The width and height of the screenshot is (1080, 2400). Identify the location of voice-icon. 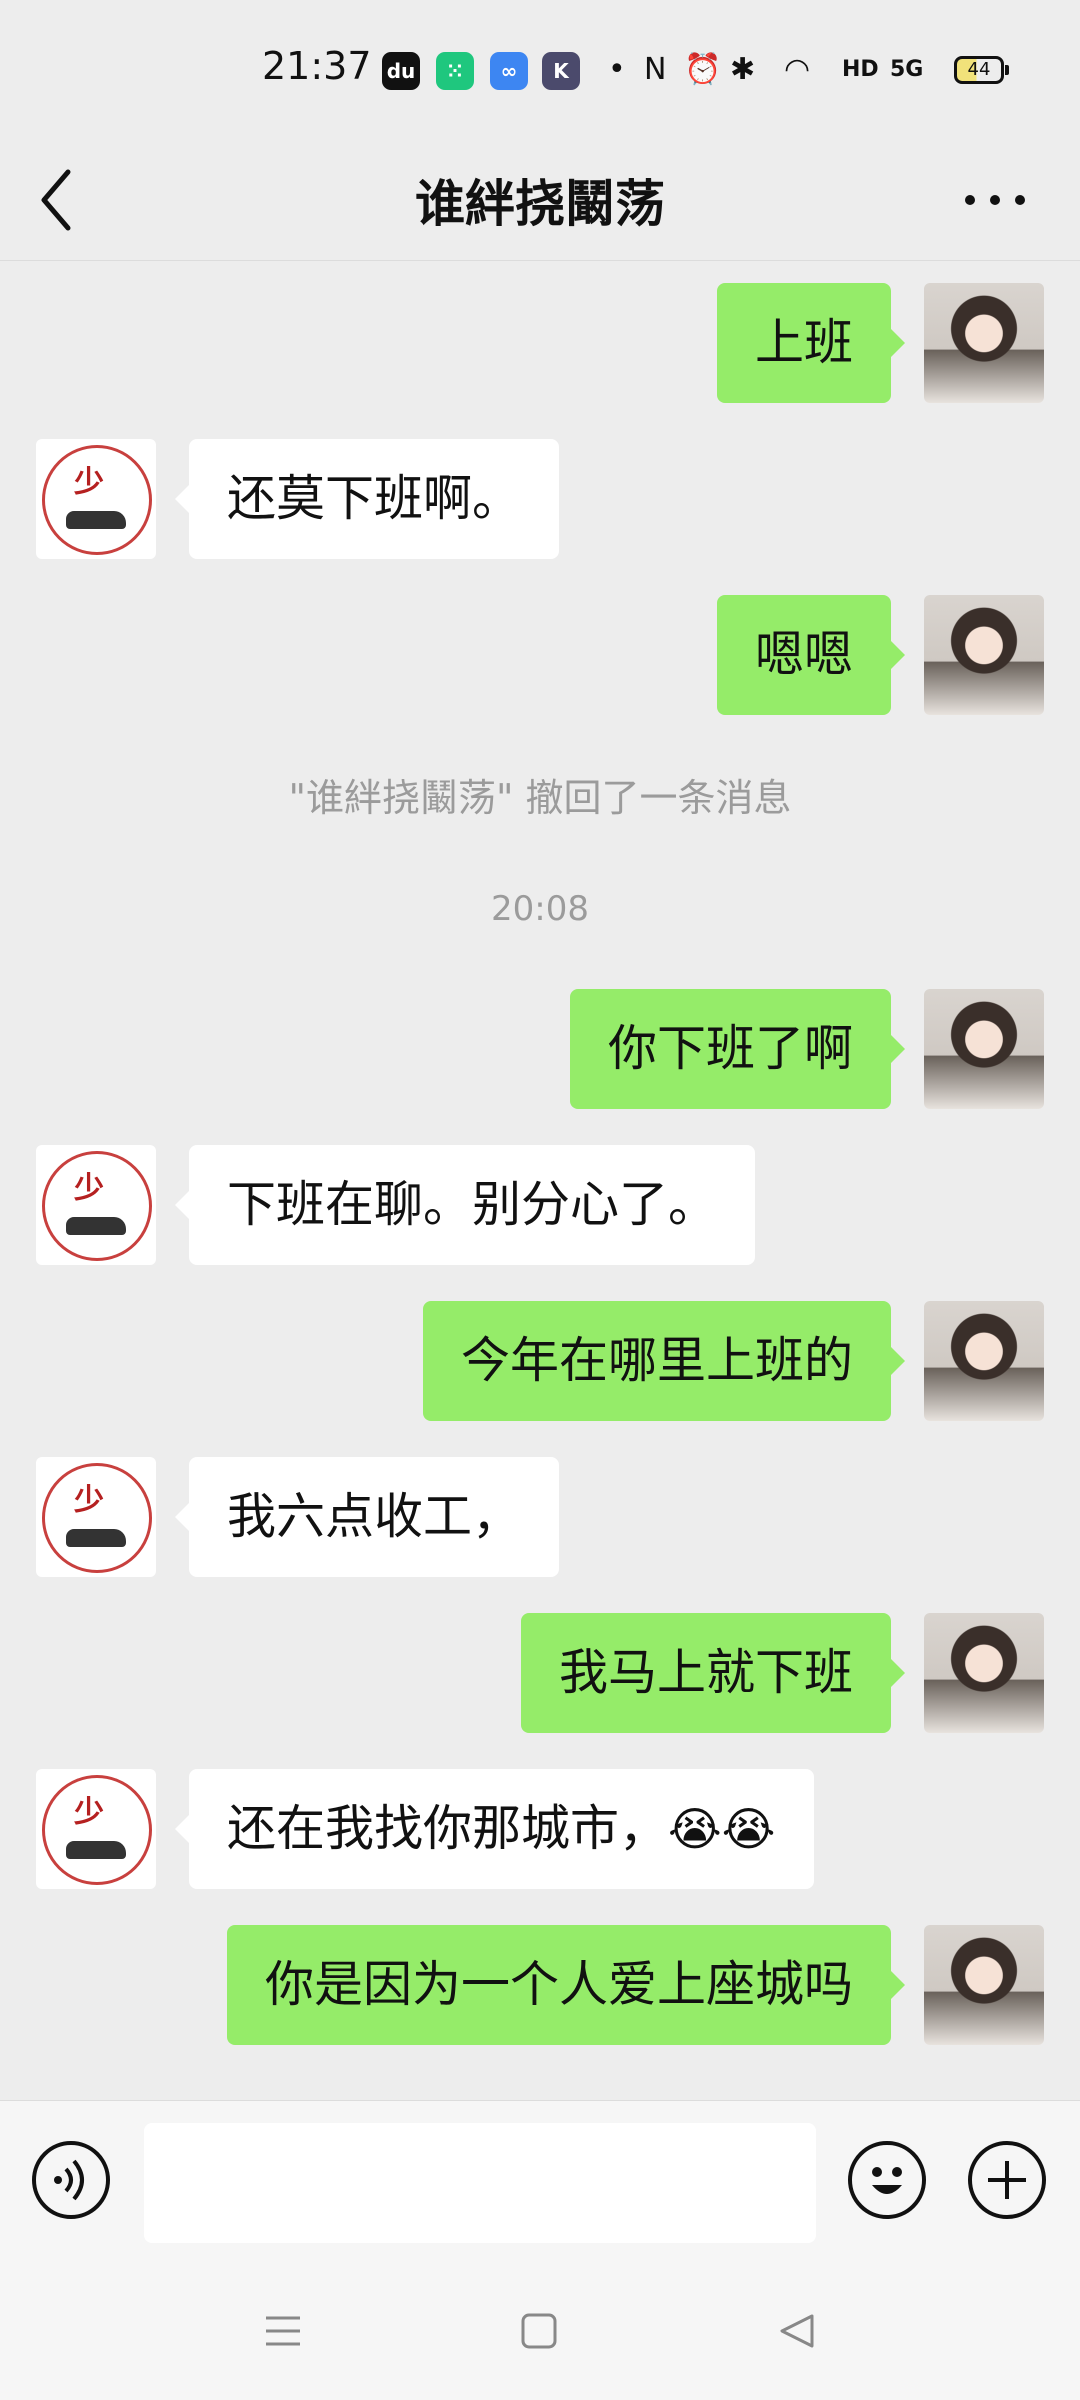
(69, 2180).